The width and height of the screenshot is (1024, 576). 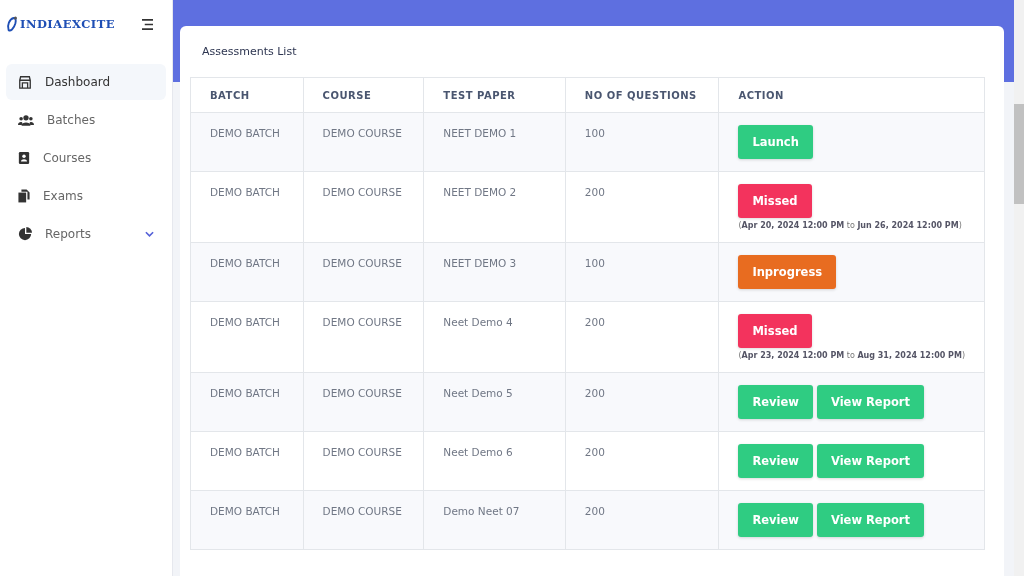 I want to click on sidebar-item: Exams, so click(x=86, y=196).